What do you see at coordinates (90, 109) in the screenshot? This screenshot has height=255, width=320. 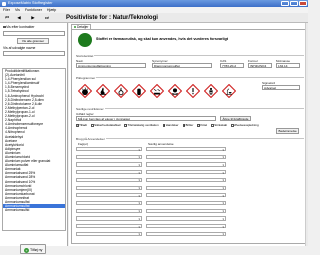 I see `rules-group-label: Særlige restriktioner` at bounding box center [90, 109].